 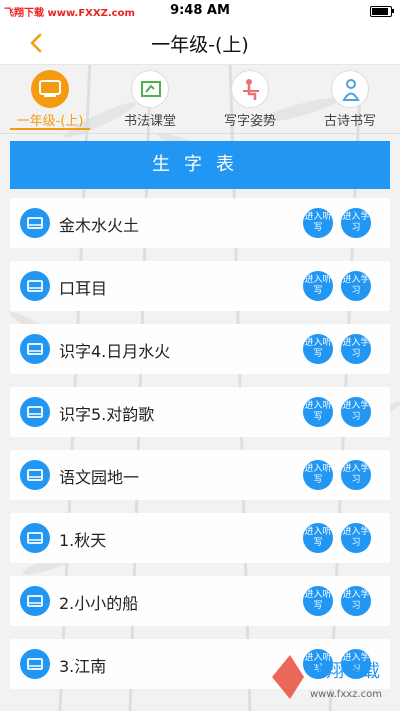 I want to click on lesson-title: 识字4.日月水火, so click(x=115, y=351).